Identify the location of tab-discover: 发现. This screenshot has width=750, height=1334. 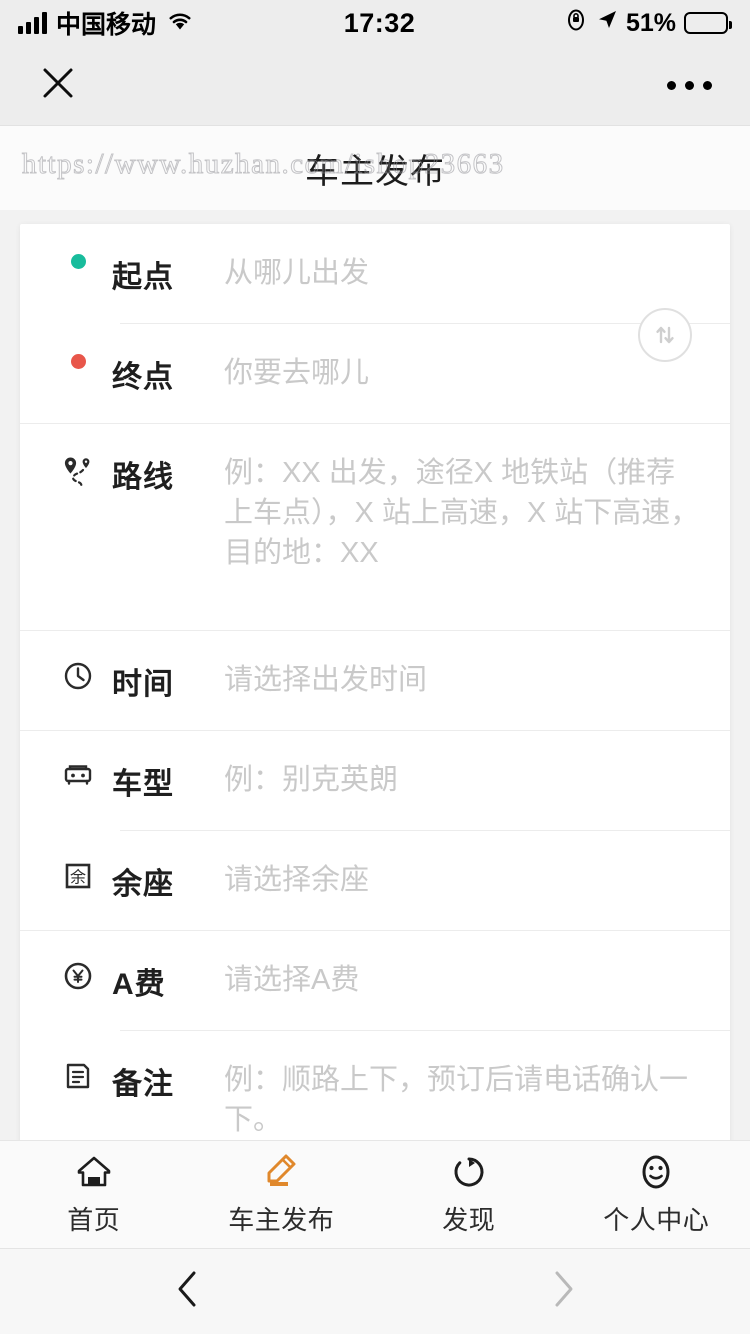
(469, 1194).